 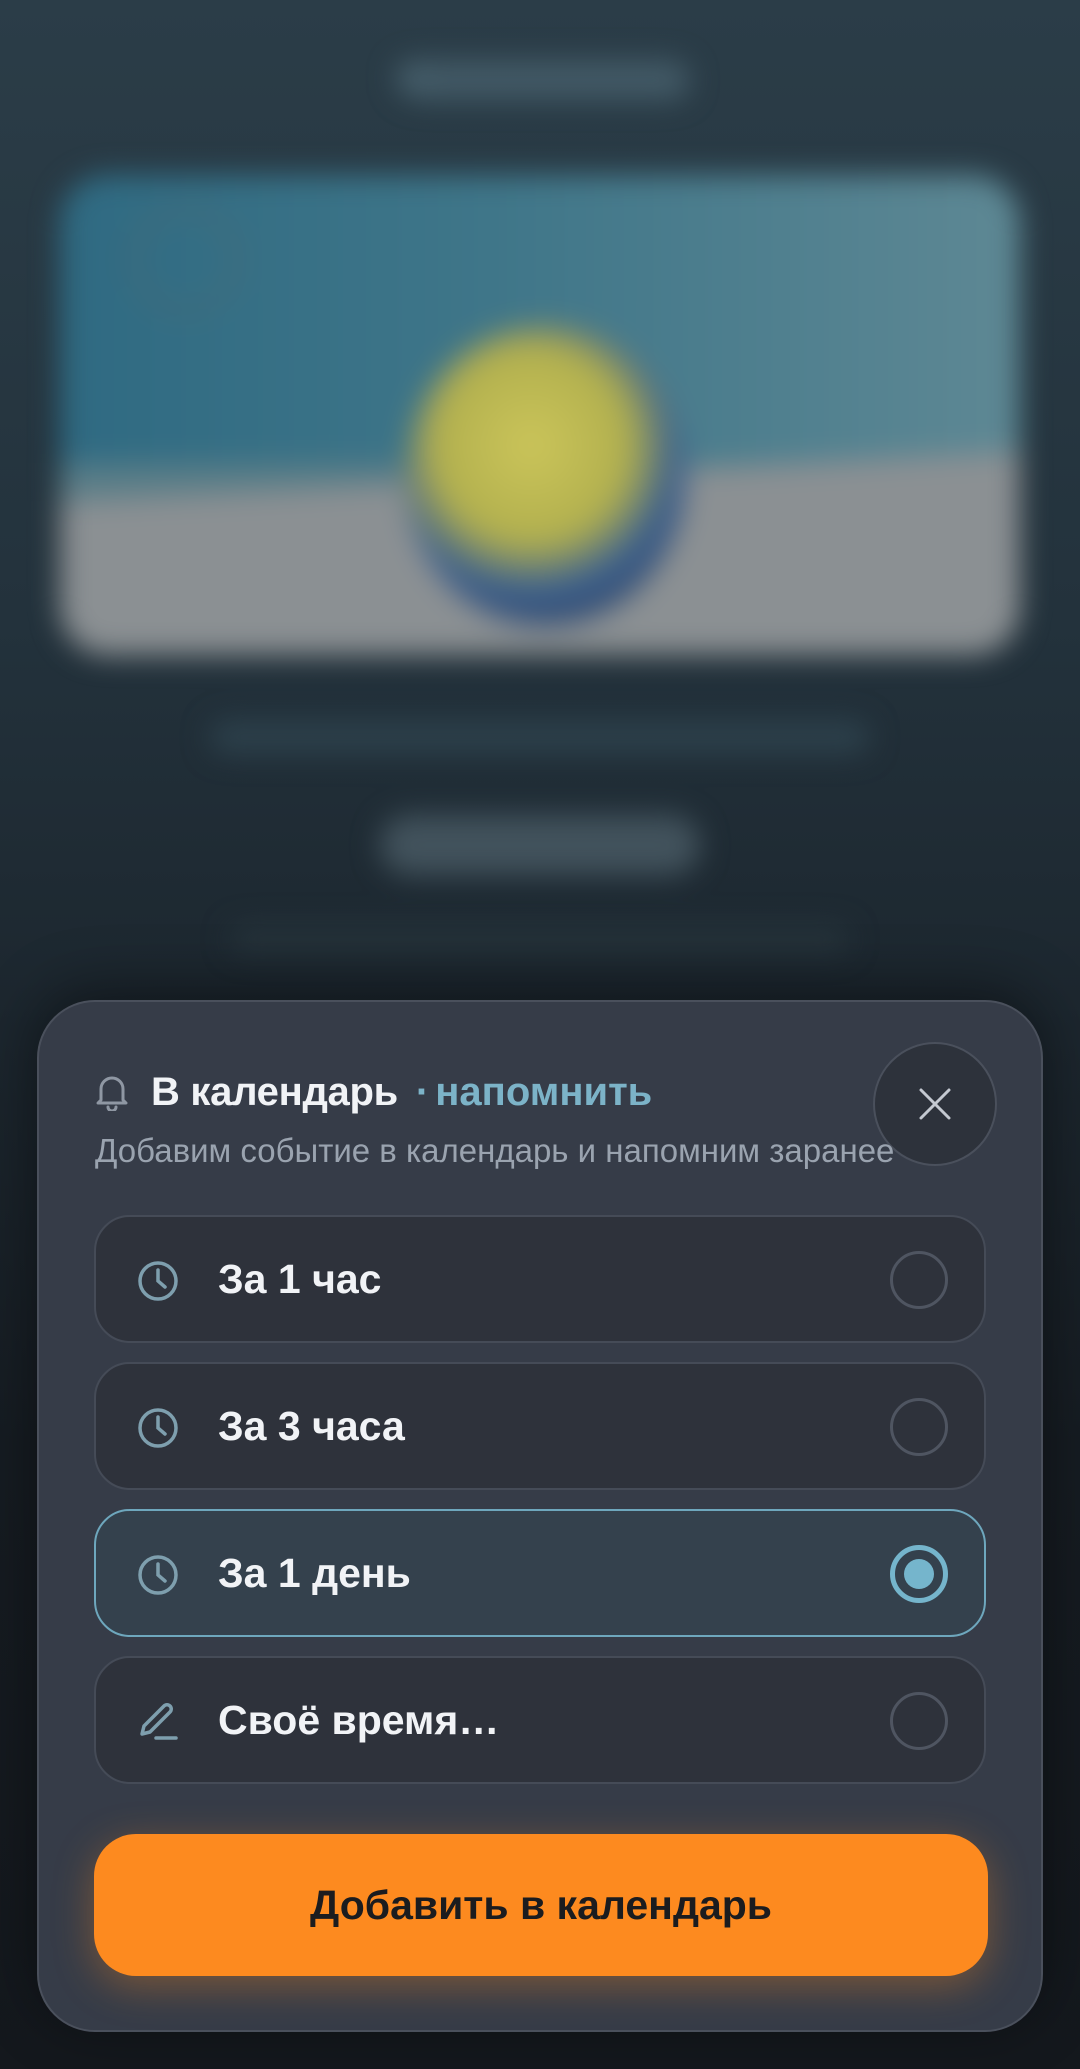 What do you see at coordinates (545, 80) in the screenshot?
I see `bg-header-title` at bounding box center [545, 80].